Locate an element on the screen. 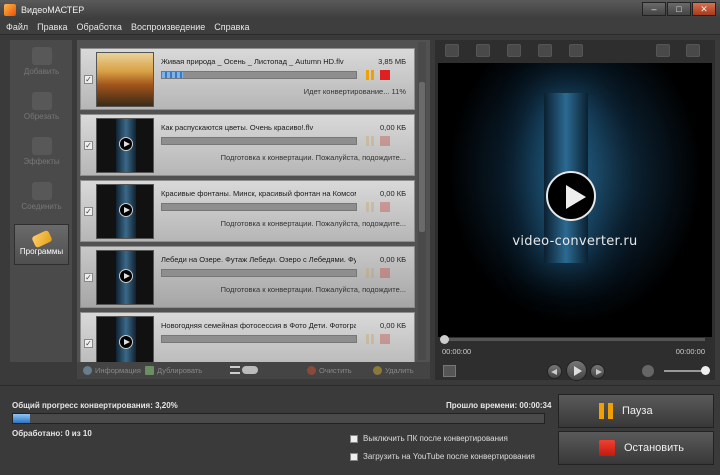  brightness-icon is located at coordinates (514, 50).